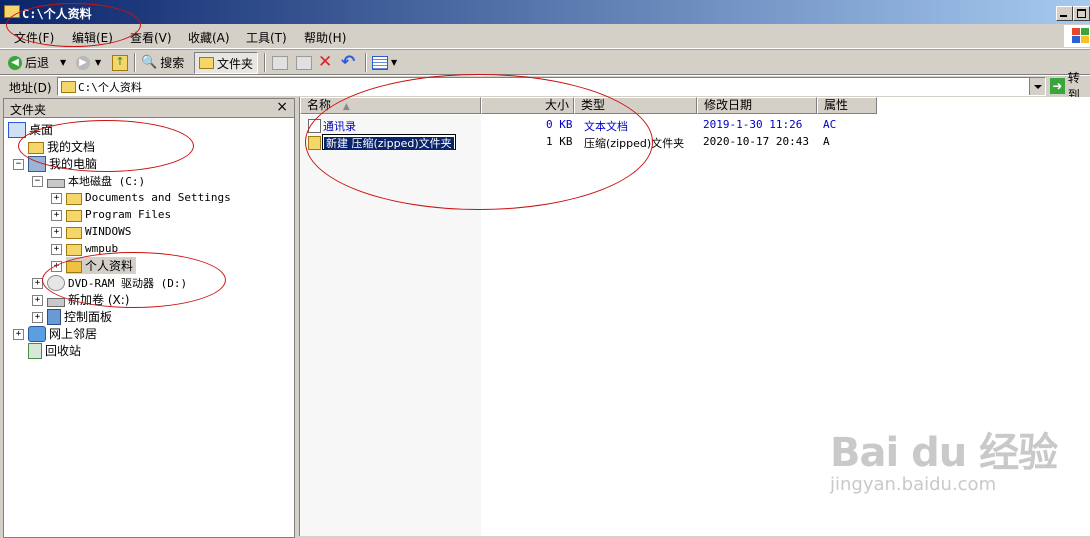 This screenshot has height=538, width=1090. I want to click on tree-item-my-documents: 我的文档, so click(61, 146).